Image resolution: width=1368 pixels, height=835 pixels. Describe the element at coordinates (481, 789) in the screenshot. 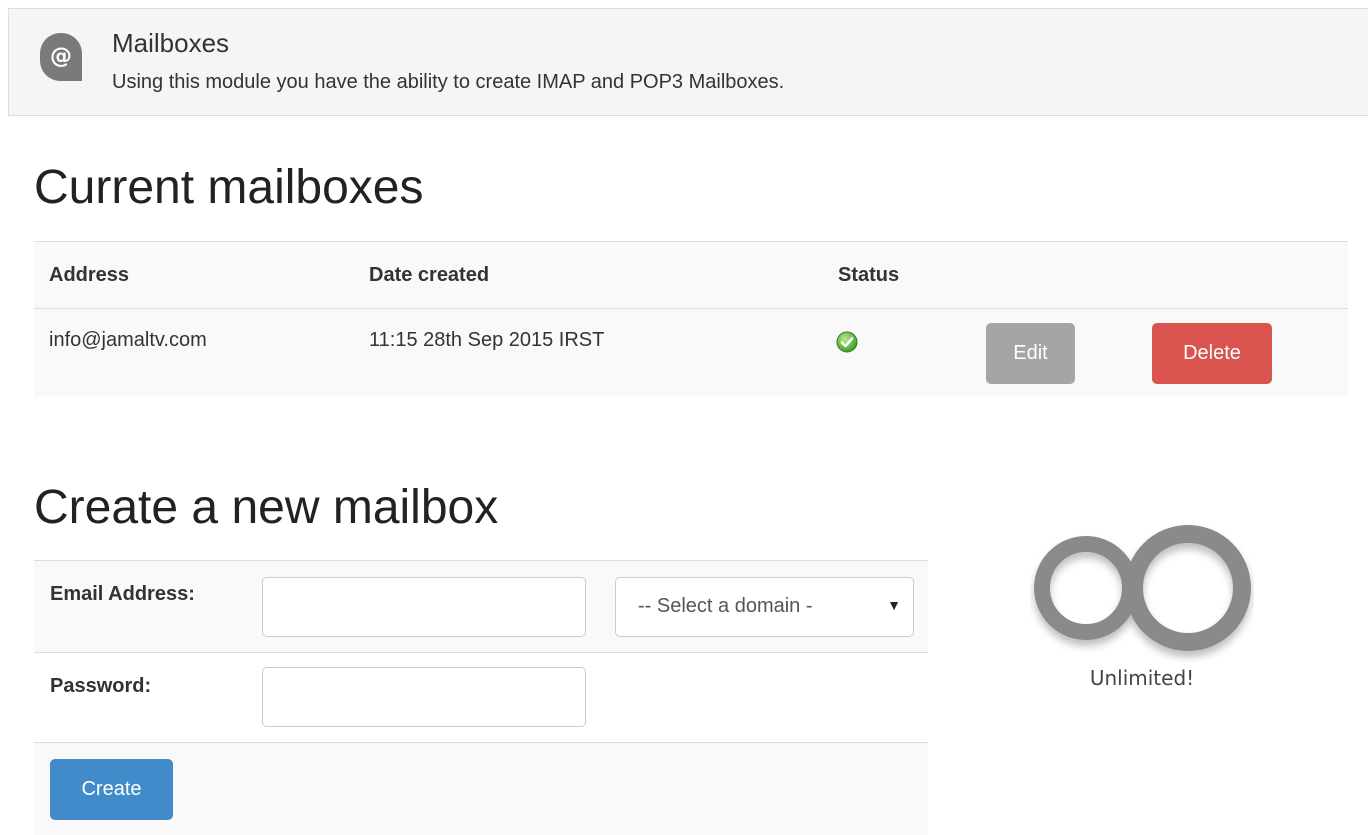

I see `create-button-row: Create` at that location.